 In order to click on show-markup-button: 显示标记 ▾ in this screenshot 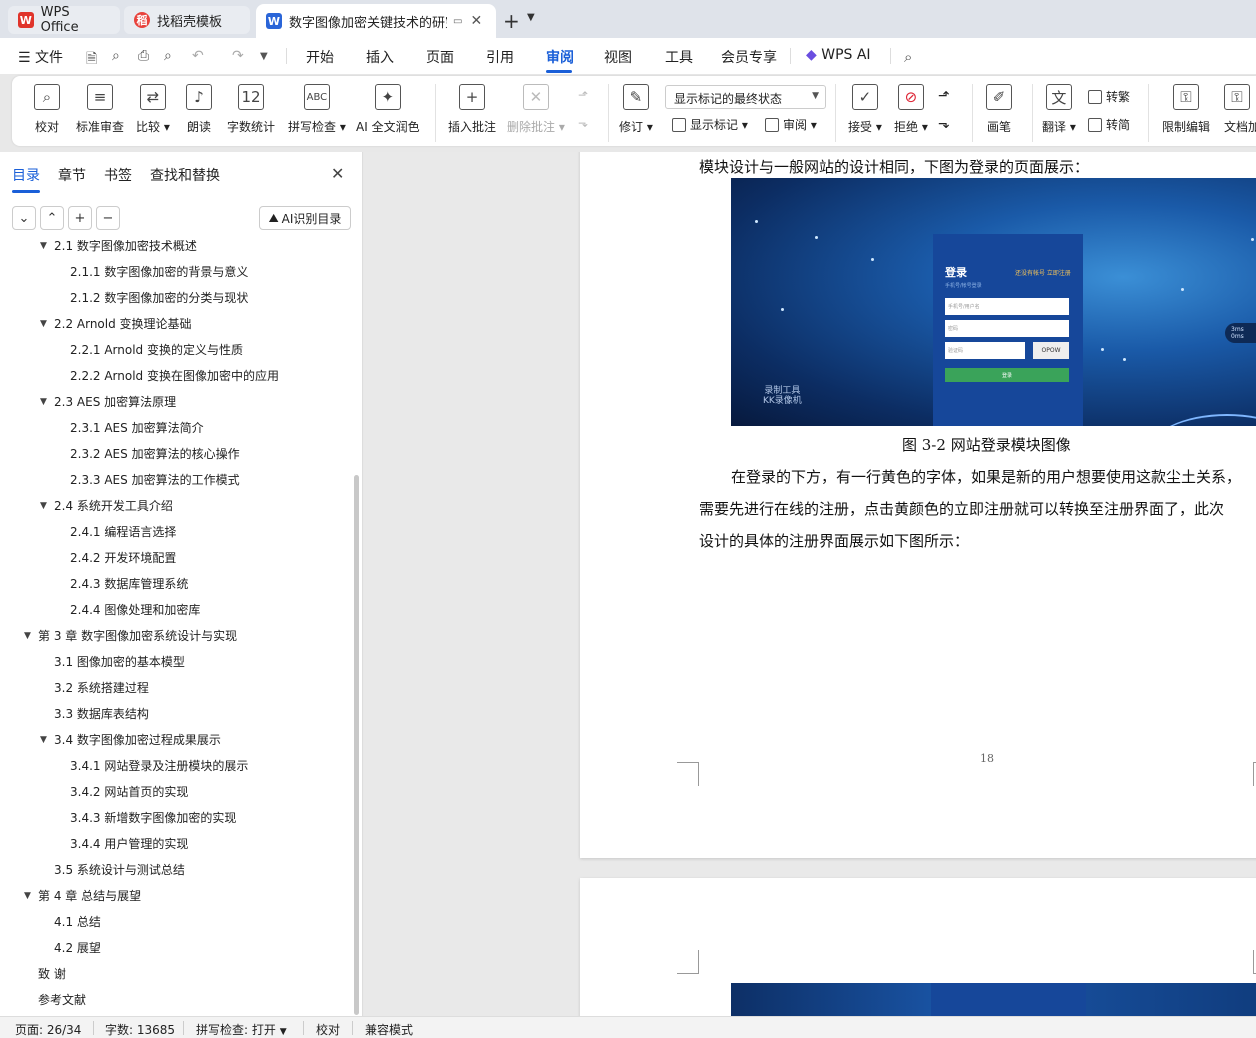, I will do `click(710, 124)`.